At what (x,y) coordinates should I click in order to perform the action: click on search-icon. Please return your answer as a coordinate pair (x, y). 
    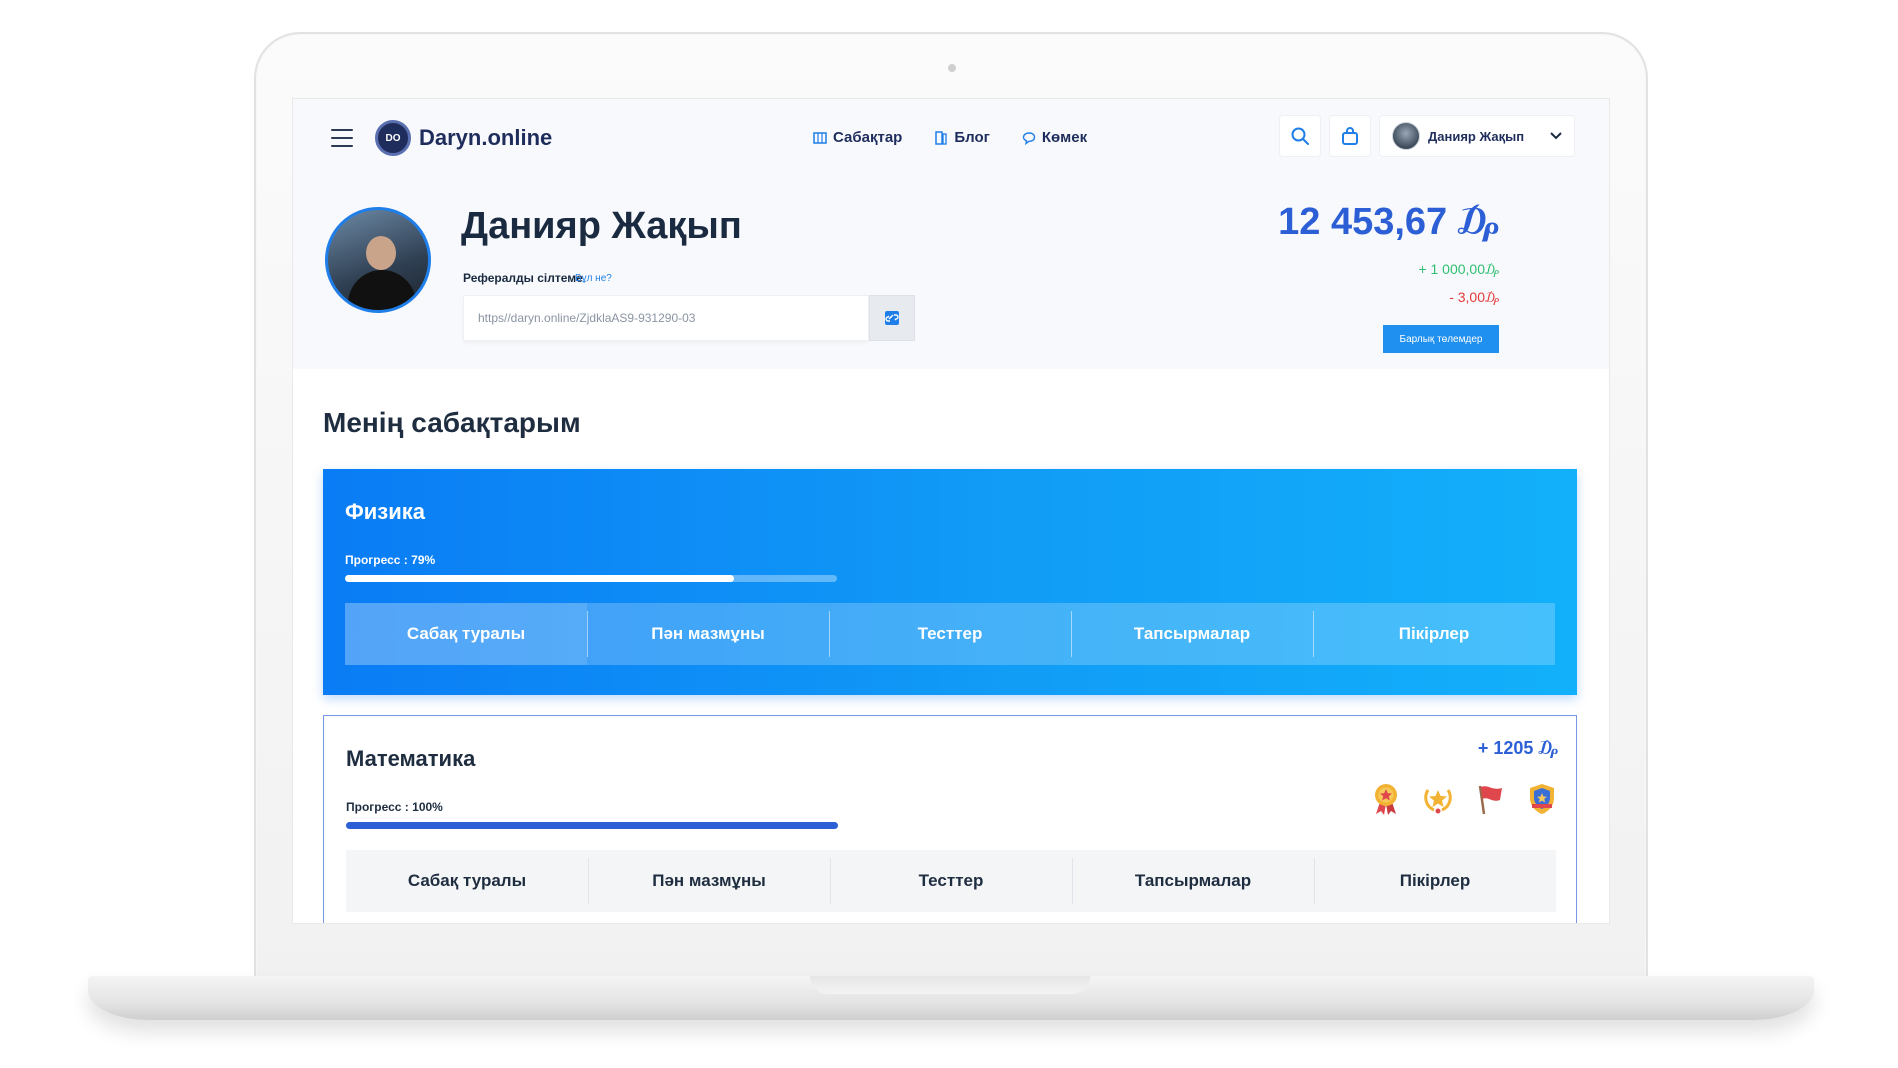
    Looking at the image, I should click on (1300, 136).